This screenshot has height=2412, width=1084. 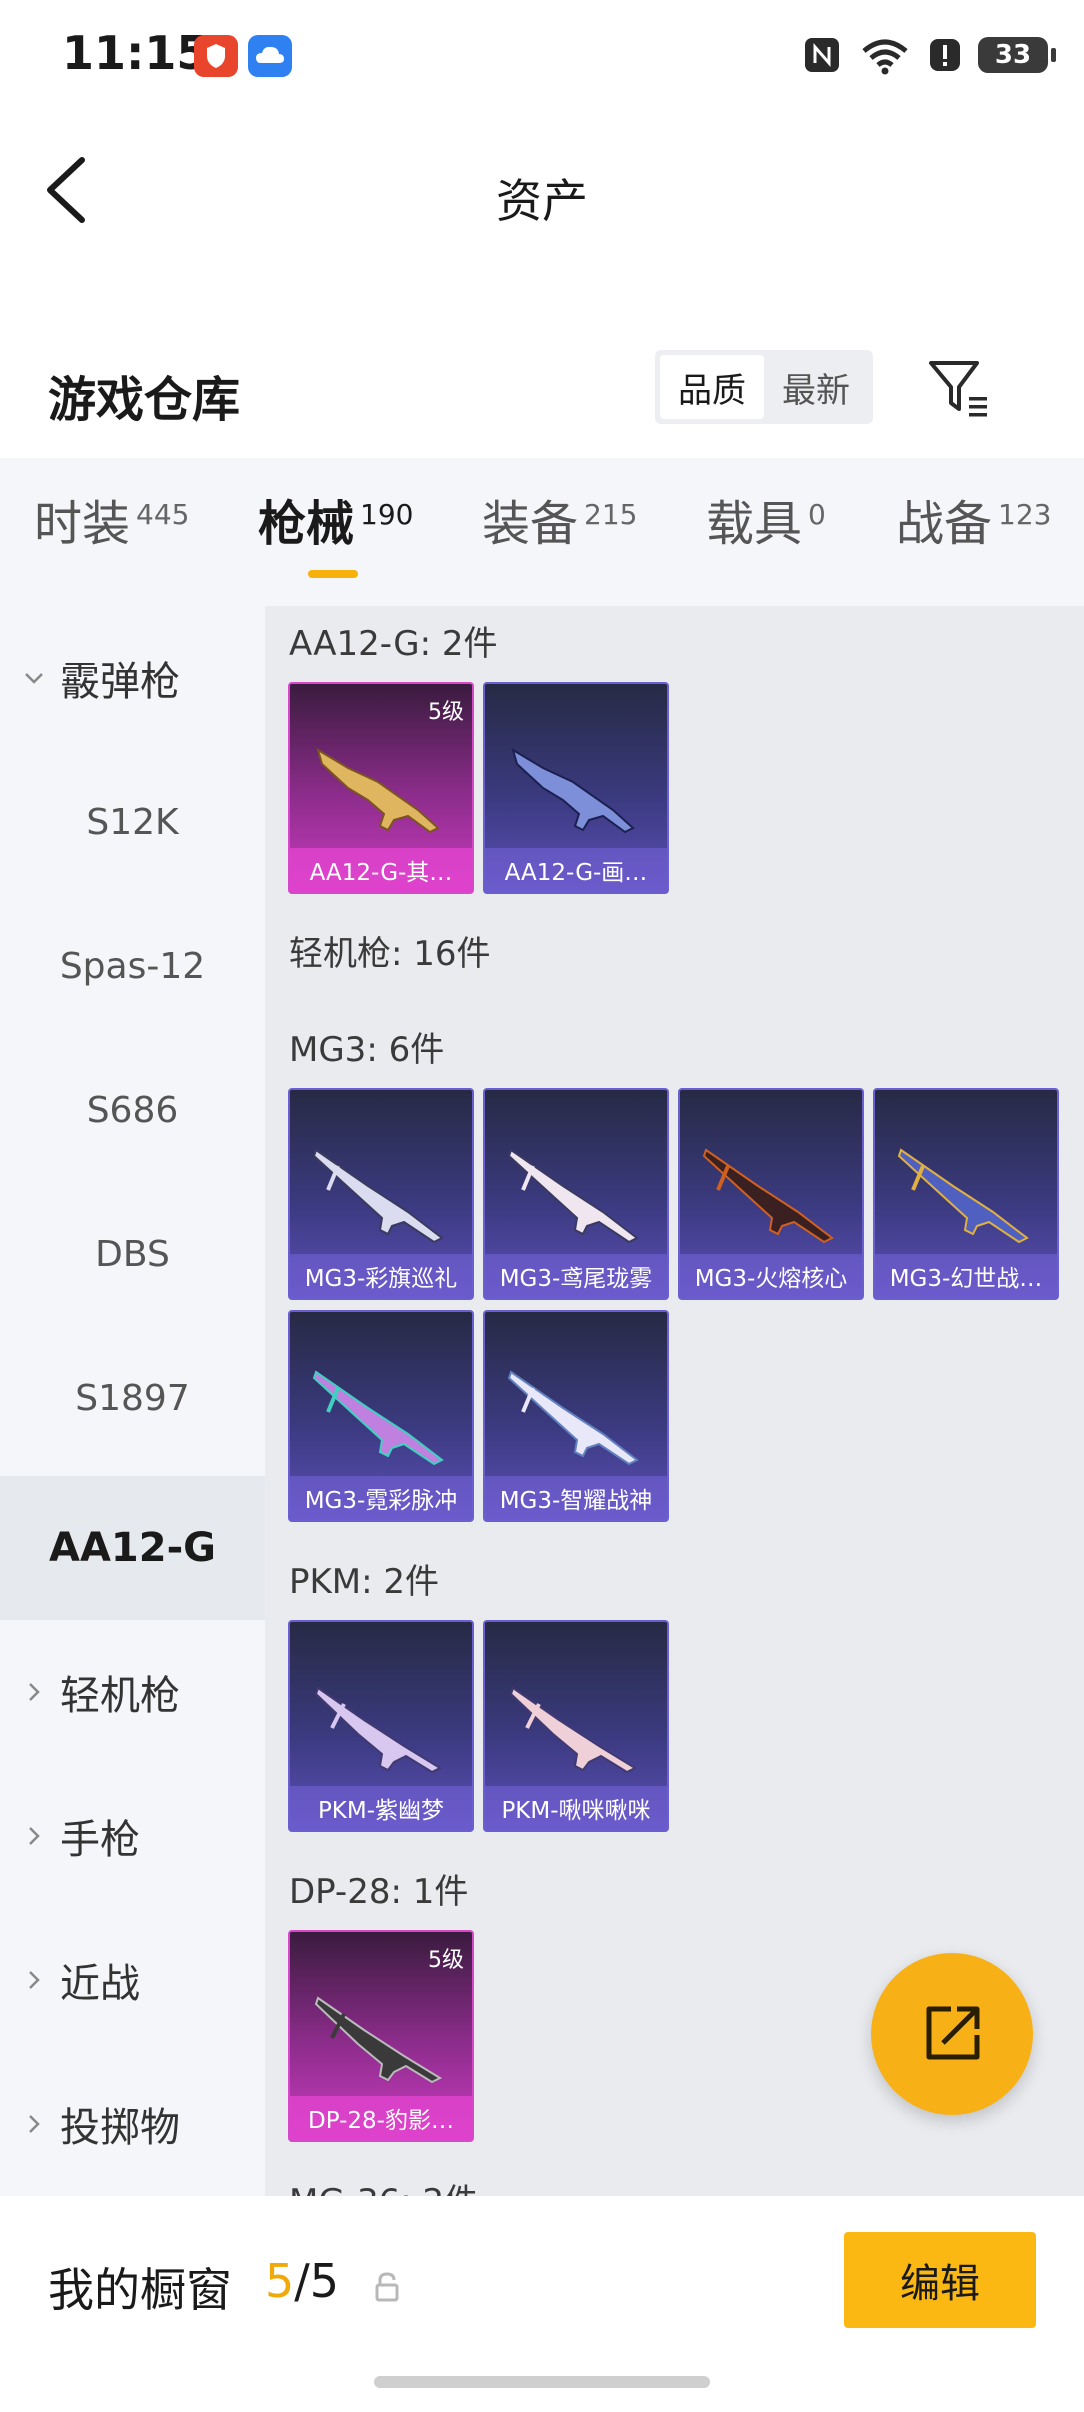 What do you see at coordinates (542, 395) in the screenshot?
I see `warehouse-header: 游戏仓库 品质 最新` at bounding box center [542, 395].